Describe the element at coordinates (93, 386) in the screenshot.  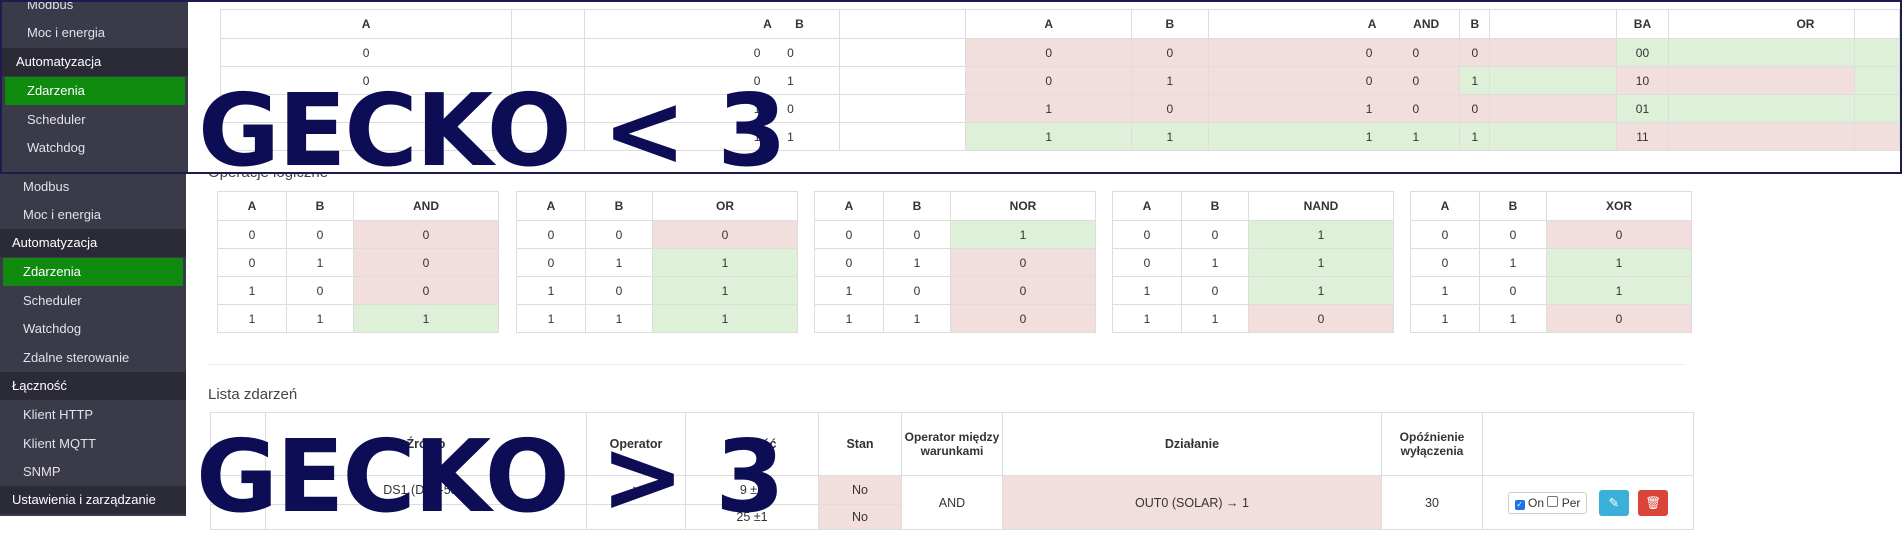
I see `sidebar-section-lacznosc: Łączność` at that location.